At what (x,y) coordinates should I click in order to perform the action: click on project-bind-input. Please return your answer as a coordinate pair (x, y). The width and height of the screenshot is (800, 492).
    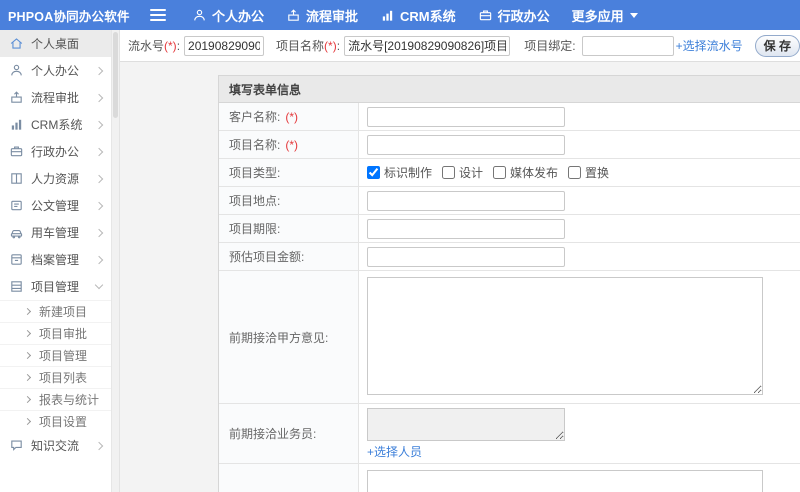
    Looking at the image, I should click on (627, 45).